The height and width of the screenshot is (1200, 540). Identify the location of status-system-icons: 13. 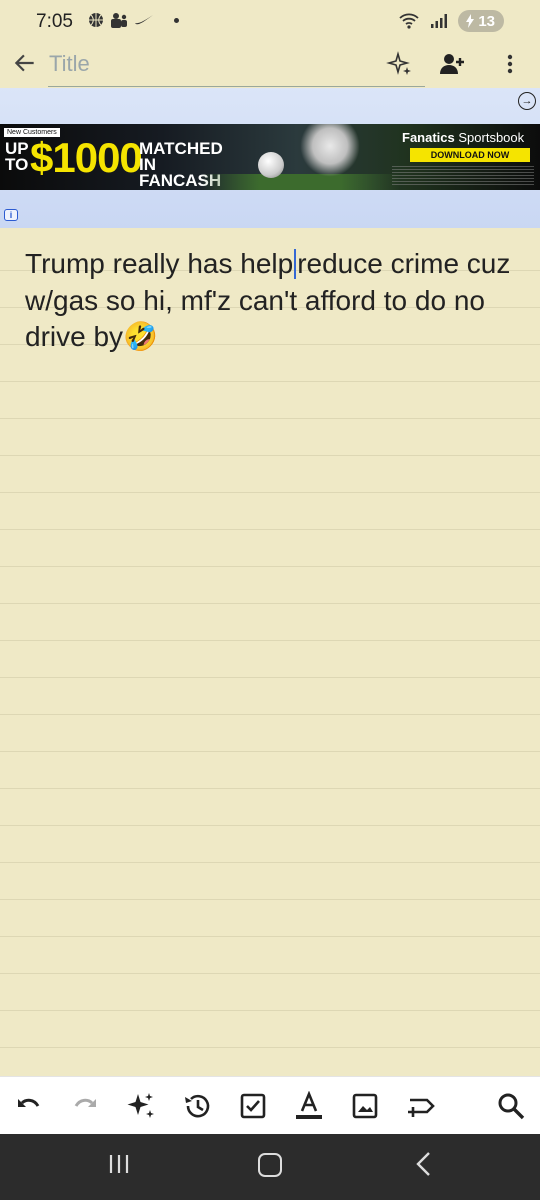
(451, 21).